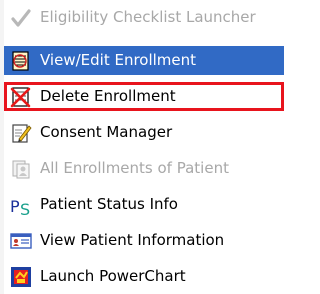  I want to click on checkmark-icon, so click(21, 18).